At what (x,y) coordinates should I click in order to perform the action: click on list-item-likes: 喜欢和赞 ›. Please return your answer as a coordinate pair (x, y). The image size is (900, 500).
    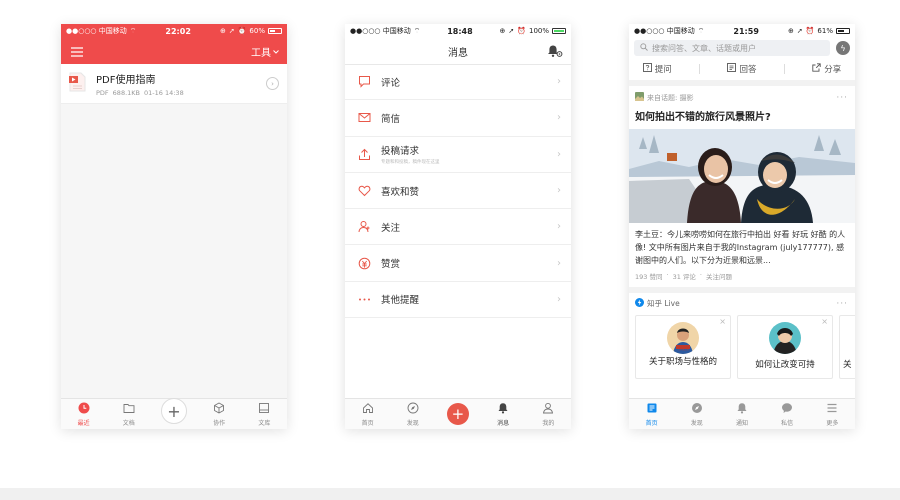
    Looking at the image, I should click on (458, 191).